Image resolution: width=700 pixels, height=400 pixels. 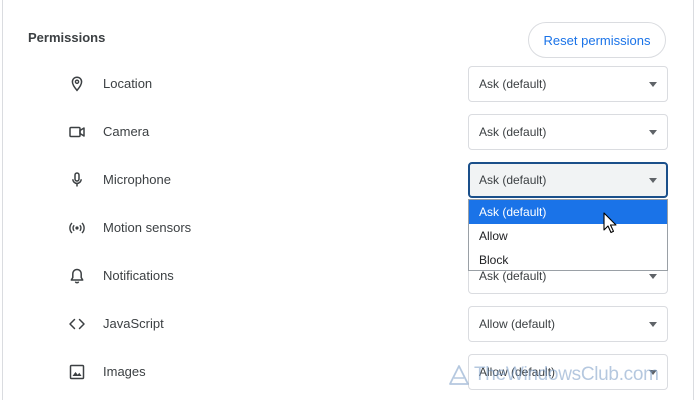 I want to click on dropdown-option-block: Block, so click(x=568, y=260).